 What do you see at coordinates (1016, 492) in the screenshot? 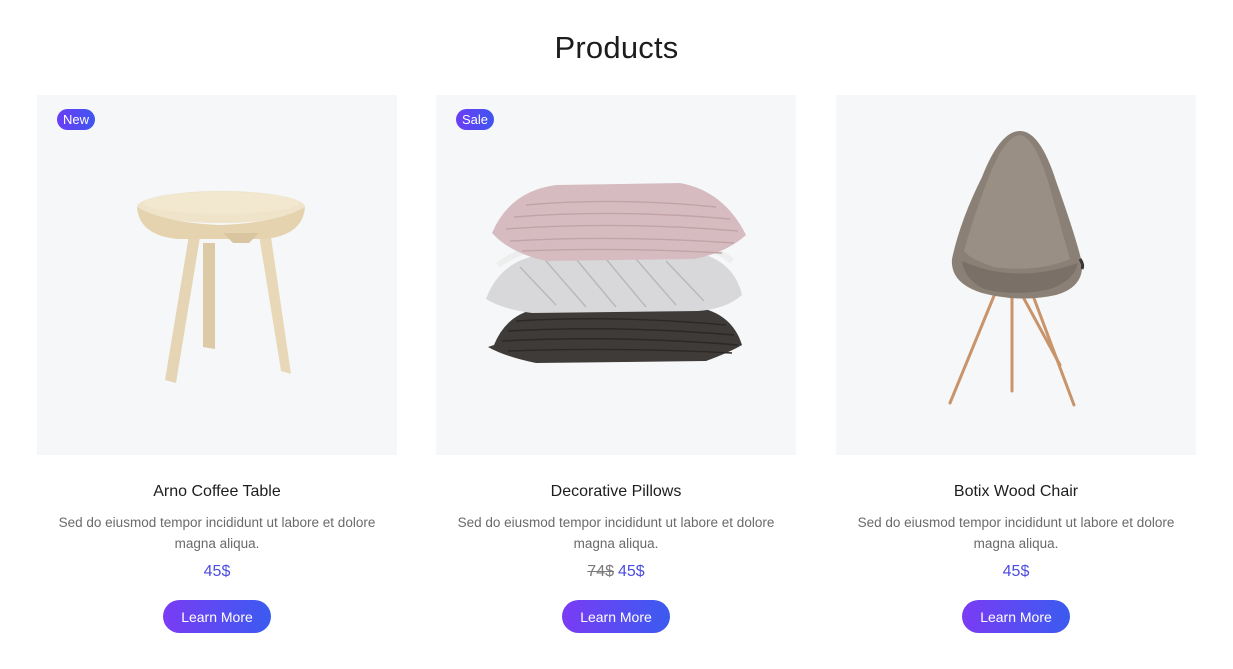
I see `product-title: Botix Wood Chair` at bounding box center [1016, 492].